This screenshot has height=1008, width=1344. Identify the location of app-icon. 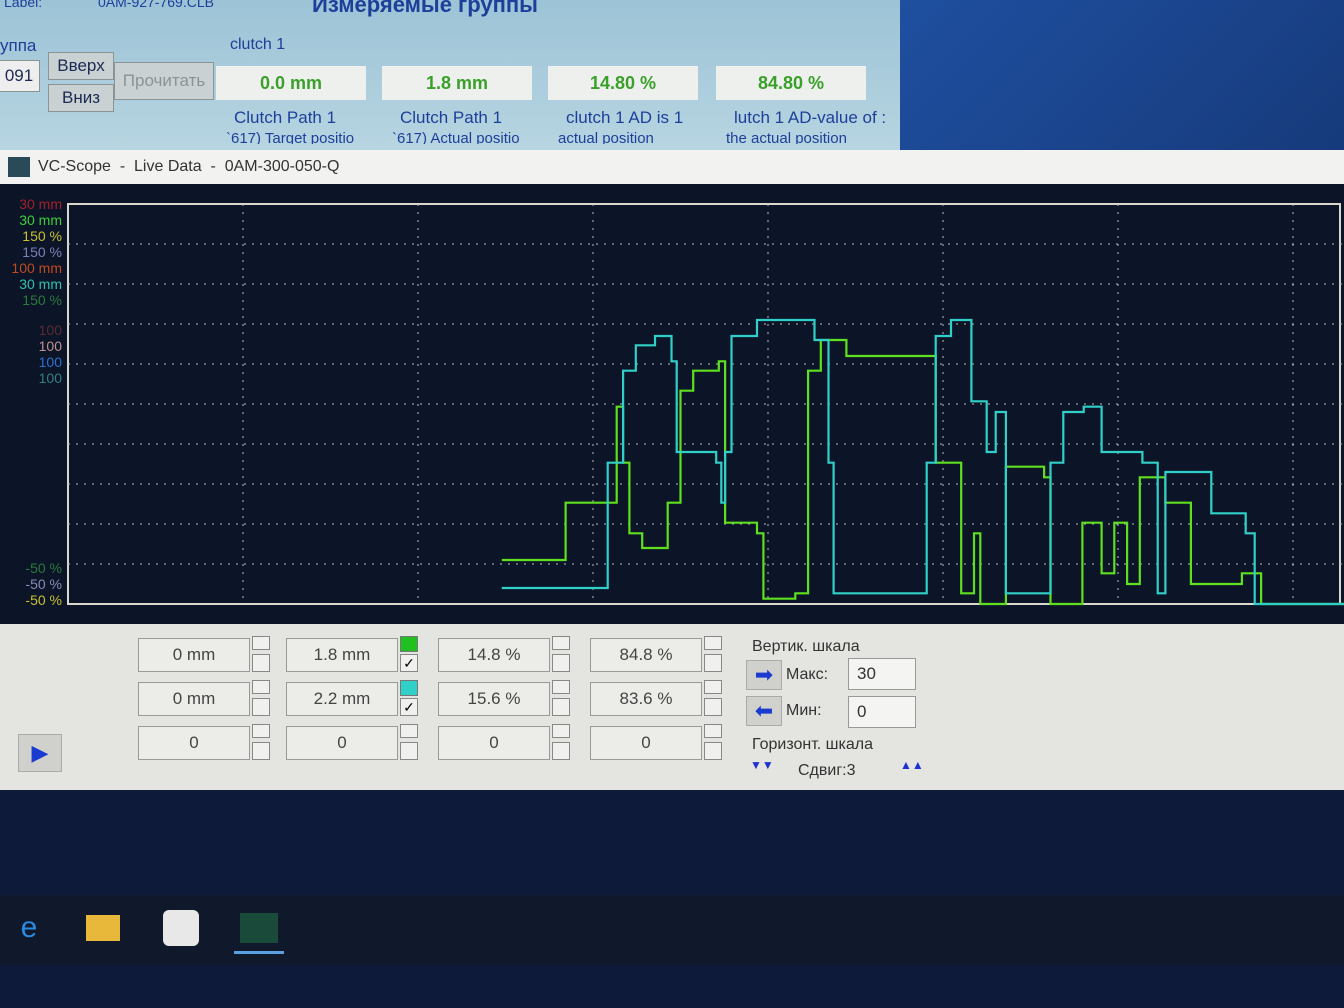
(19, 167).